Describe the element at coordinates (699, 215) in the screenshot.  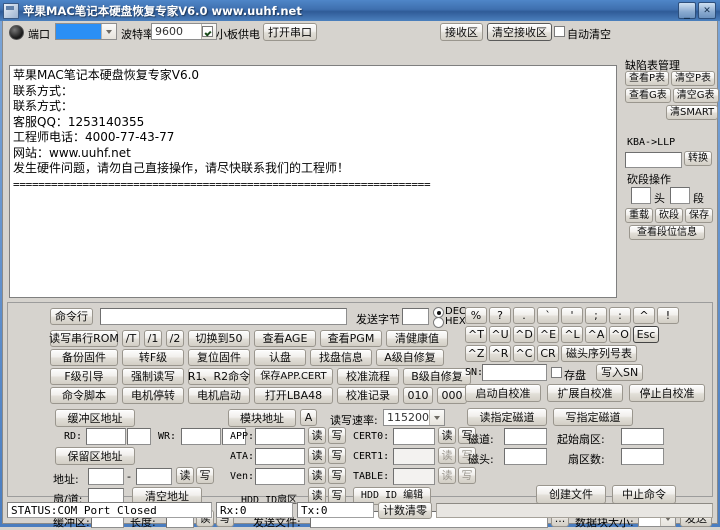
I see `save-button: 保存` at that location.